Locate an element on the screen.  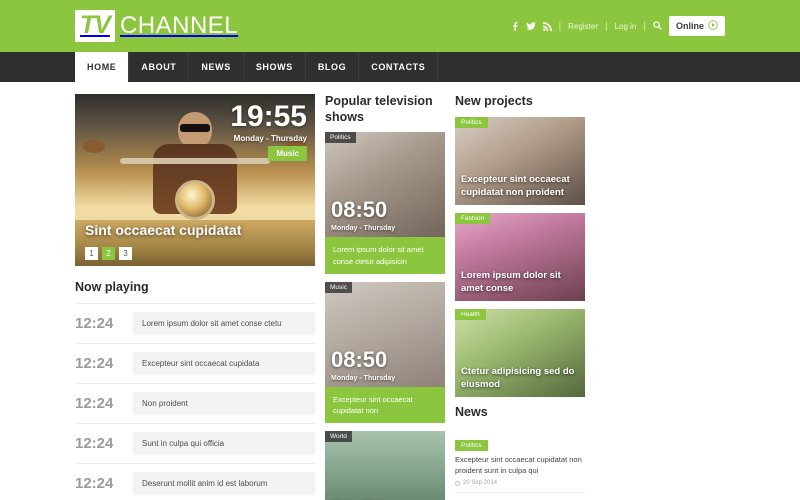
now-playing-row: 12:24 Sunt in culpa qui officia is located at coordinates (195, 442).